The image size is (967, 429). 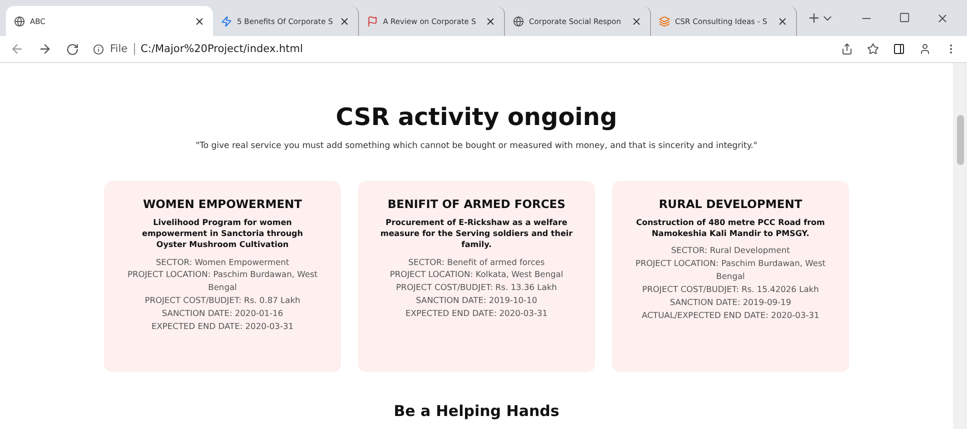 I want to click on quote: "To give real service you must add something which cannot be bought or measured with money, and that is sincerity and integrity.", so click(x=477, y=146).